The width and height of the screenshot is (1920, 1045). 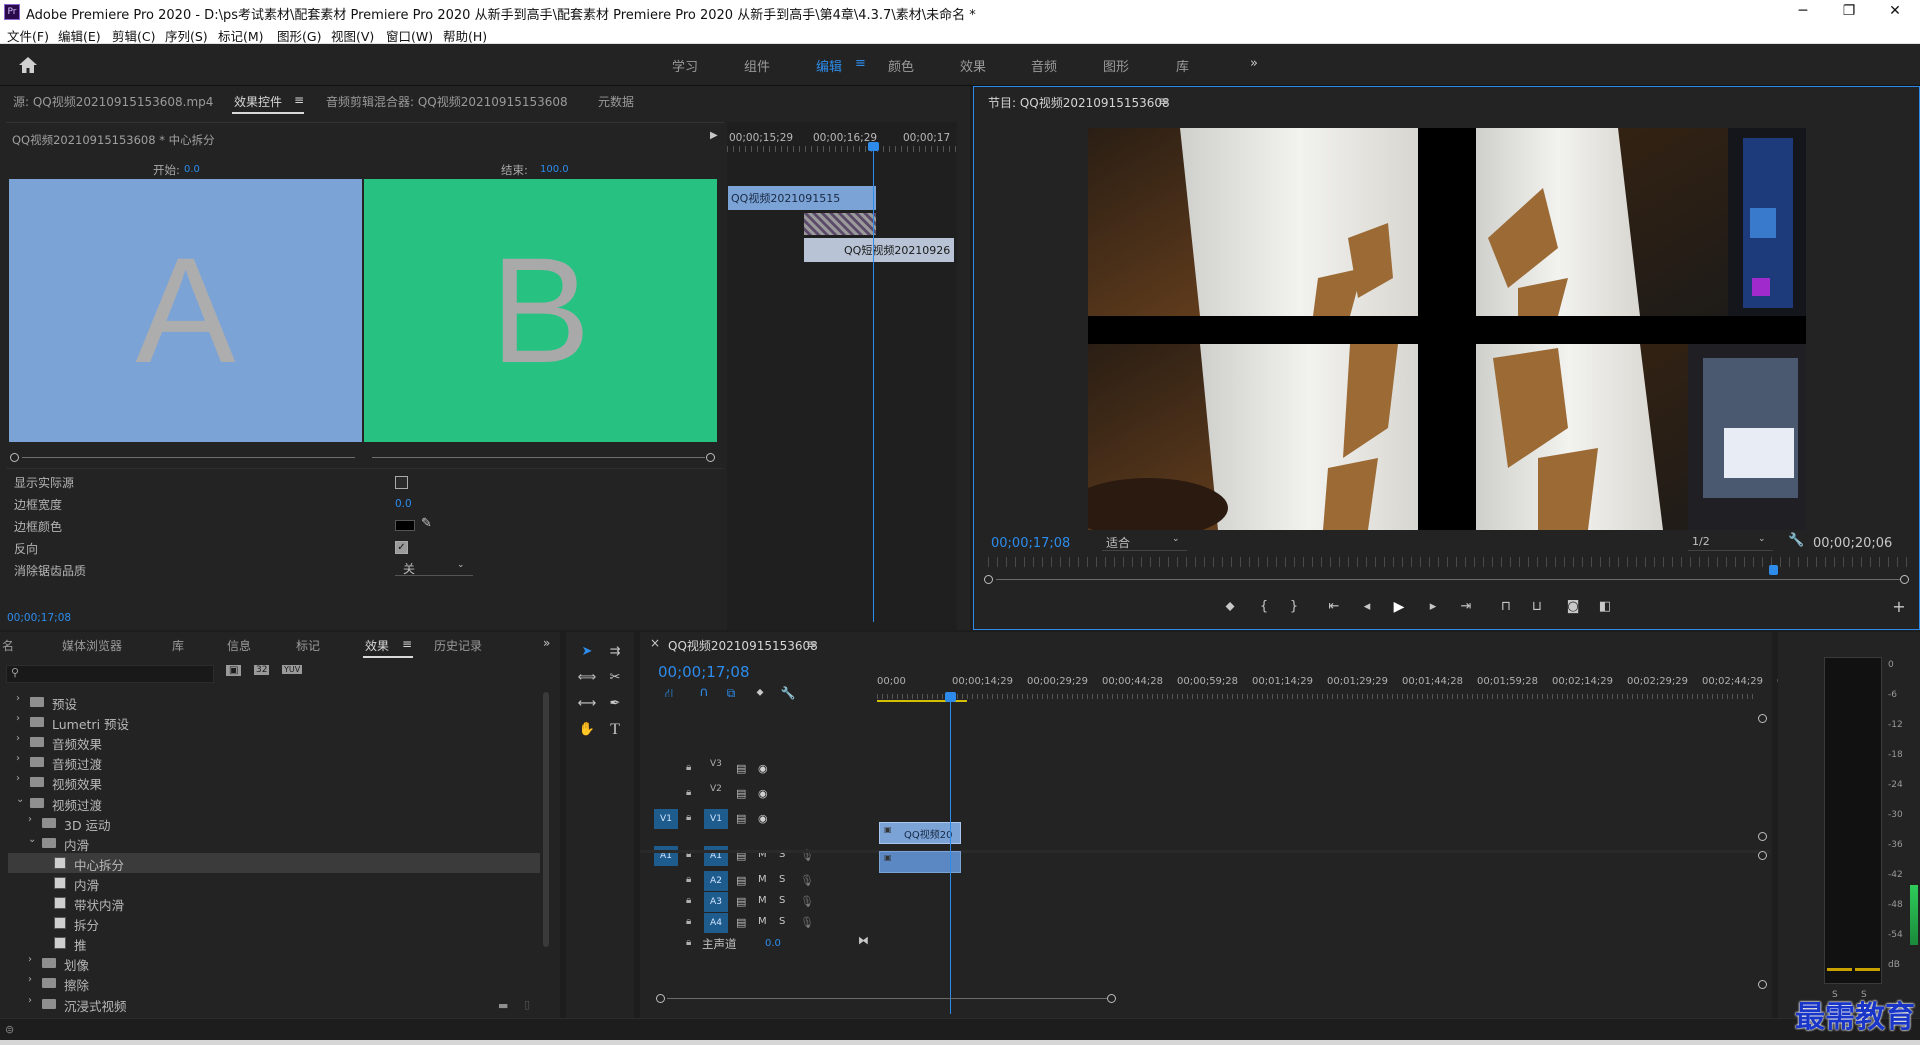 I want to click on tab-audio-clip-mixer: 音频剪辑混合器: QQ视频20210915153608, so click(x=447, y=101).